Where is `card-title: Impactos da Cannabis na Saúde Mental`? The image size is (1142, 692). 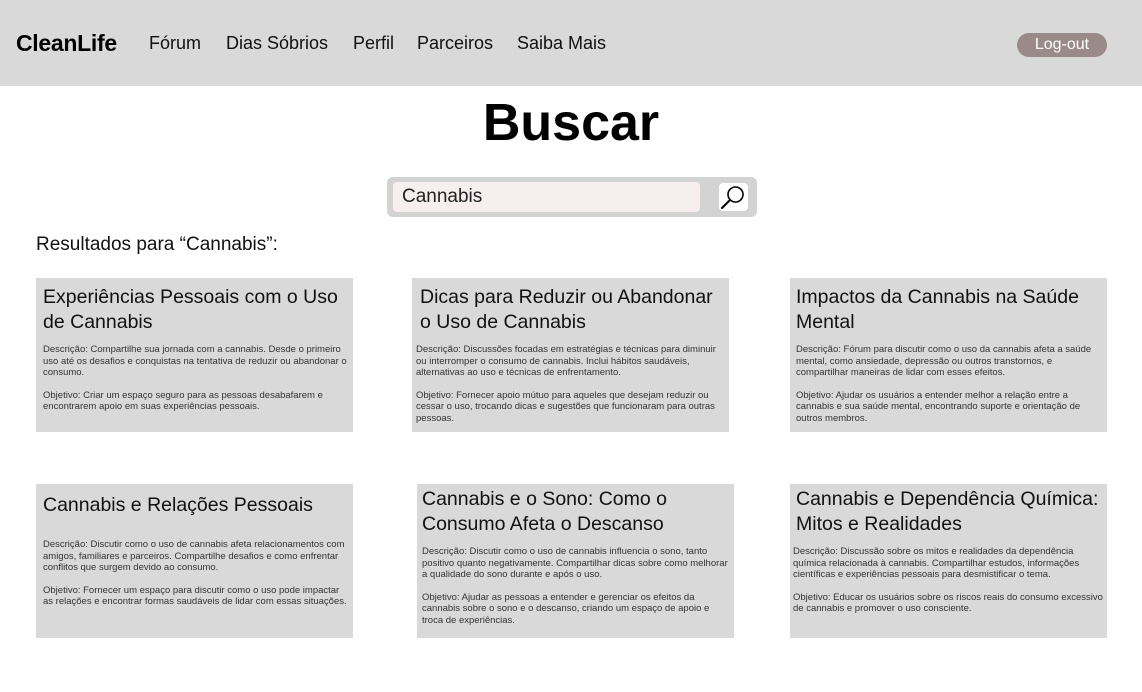 card-title: Impactos da Cannabis na Saúde Mental is located at coordinates (937, 309).